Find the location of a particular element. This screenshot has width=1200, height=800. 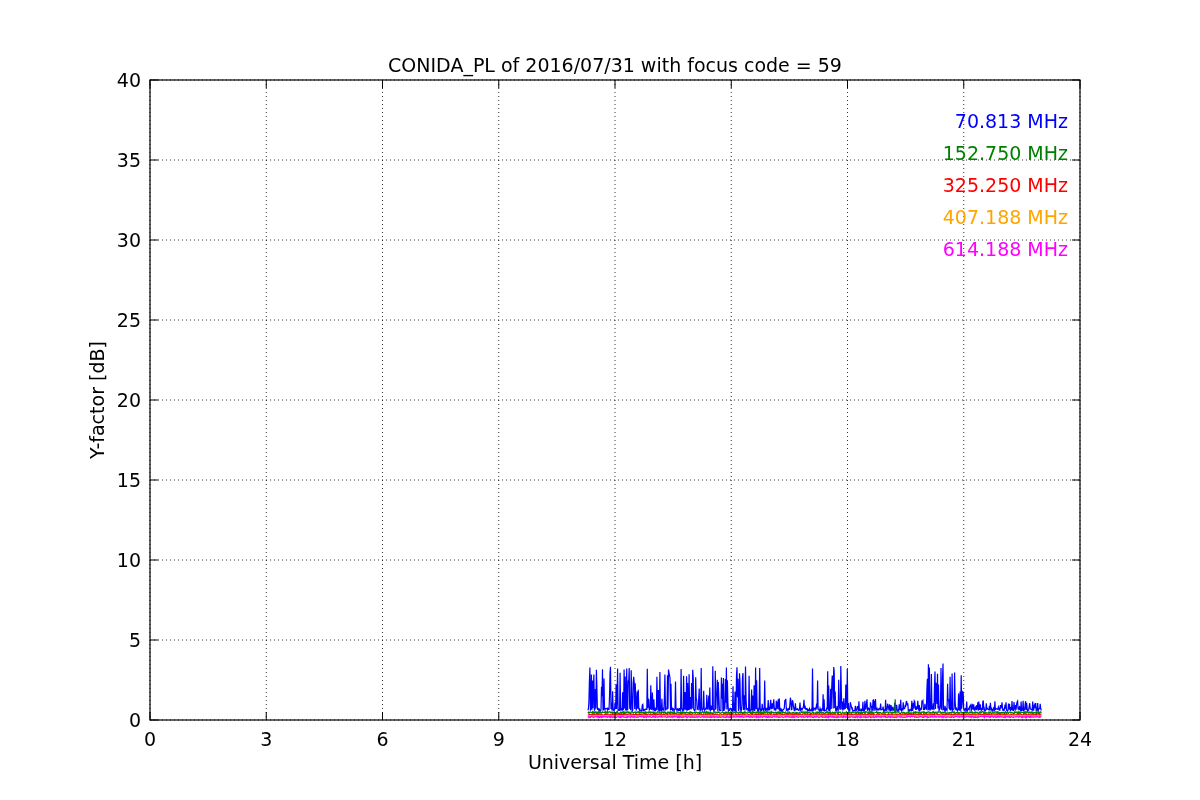

x-tick-label: 18 is located at coordinates (847, 739).